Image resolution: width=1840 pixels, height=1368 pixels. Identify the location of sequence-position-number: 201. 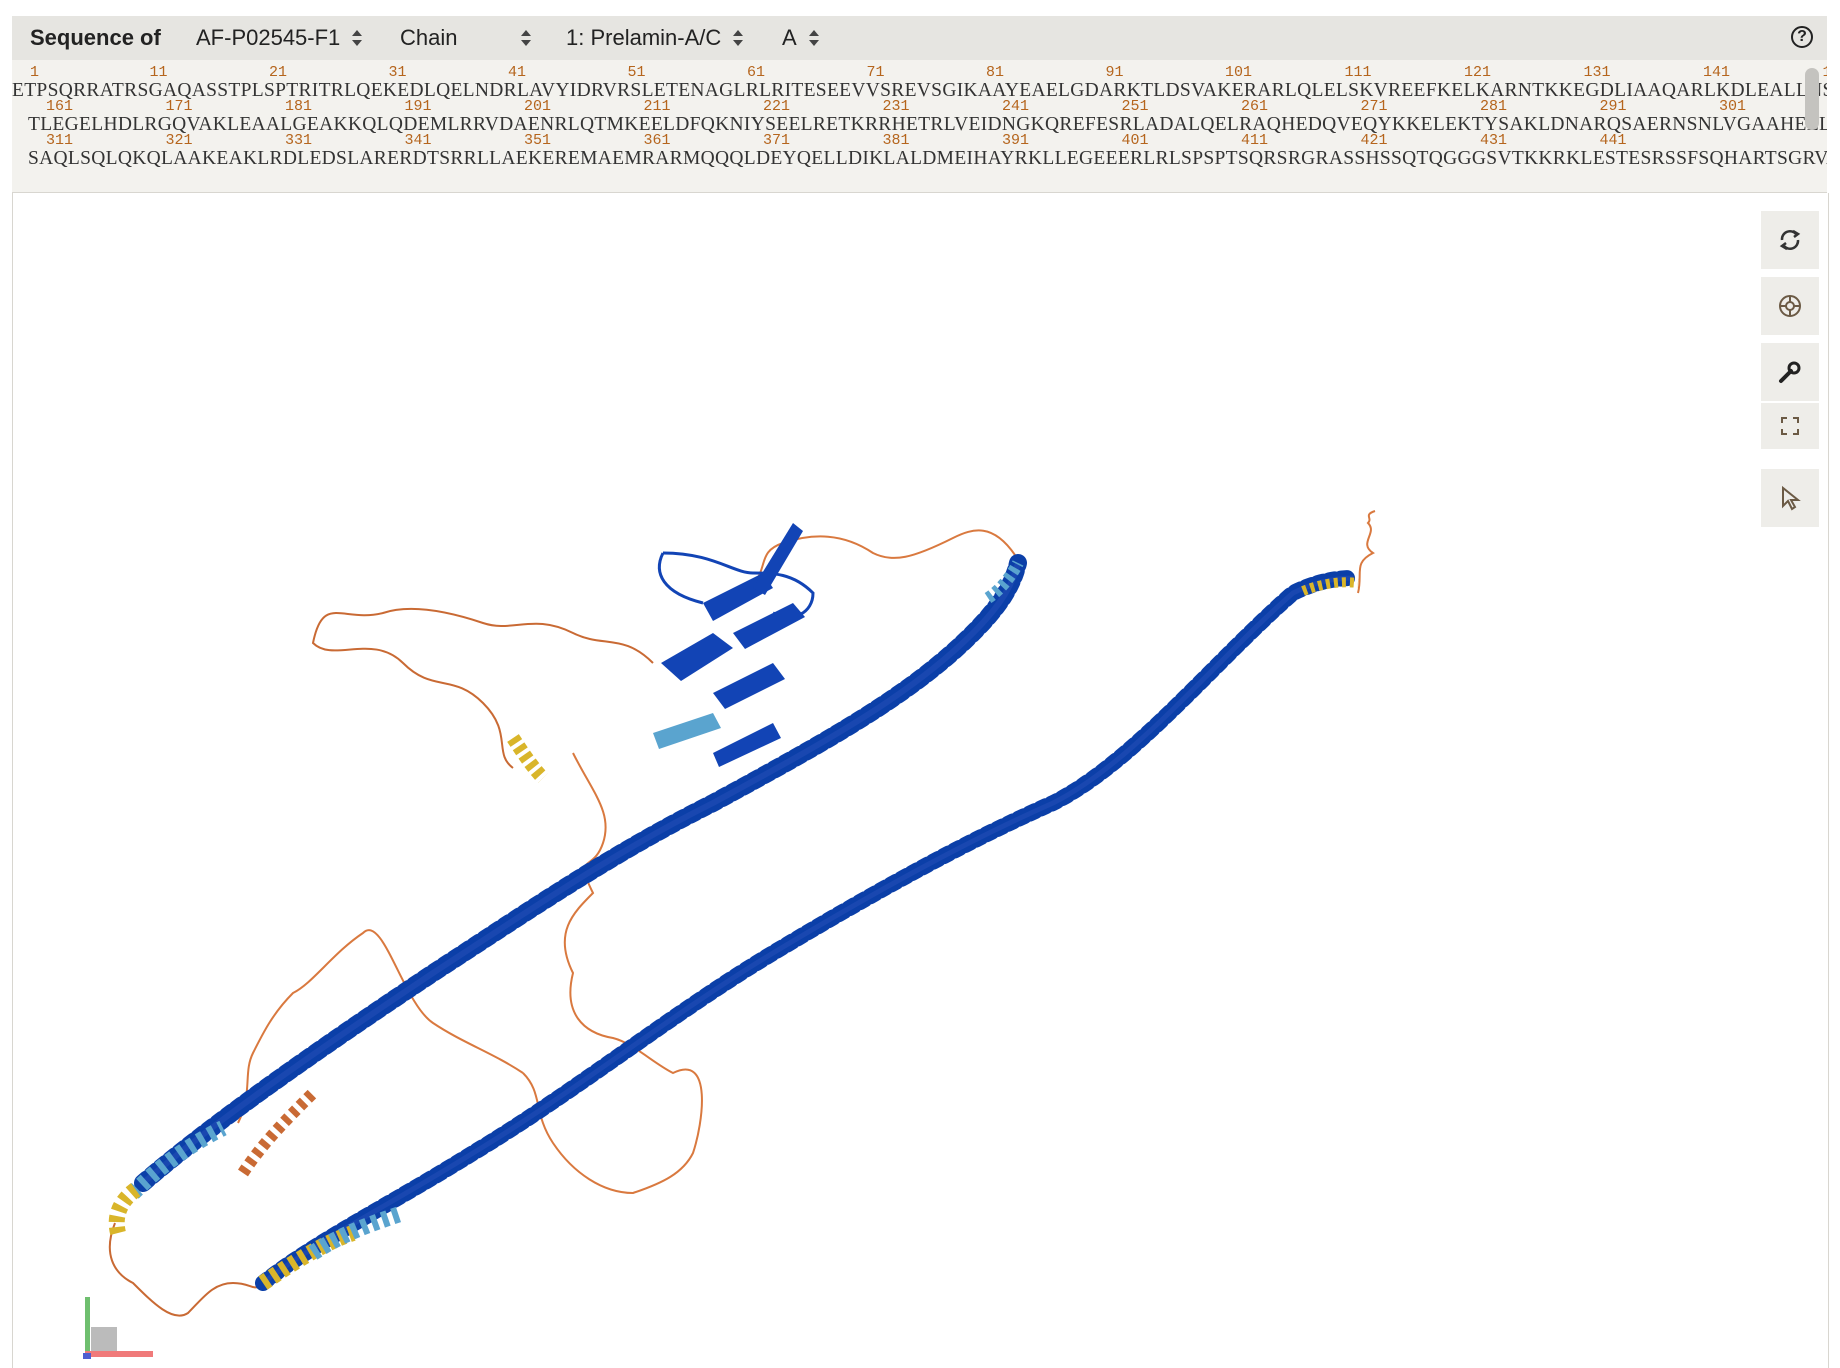
(538, 106).